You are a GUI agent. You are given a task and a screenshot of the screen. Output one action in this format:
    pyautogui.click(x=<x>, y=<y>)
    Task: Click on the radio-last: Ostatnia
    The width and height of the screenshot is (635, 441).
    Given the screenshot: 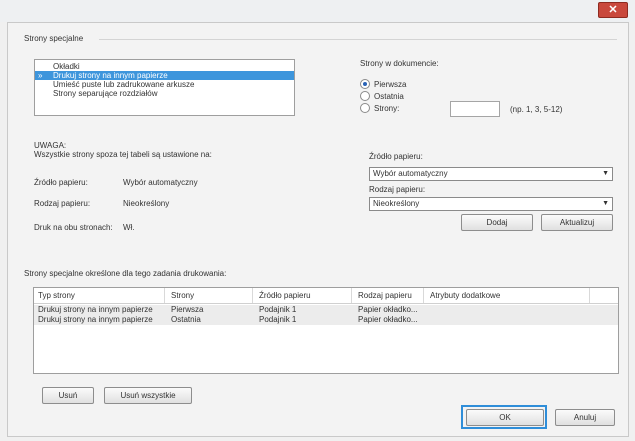 What is the action you would take?
    pyautogui.click(x=382, y=96)
    